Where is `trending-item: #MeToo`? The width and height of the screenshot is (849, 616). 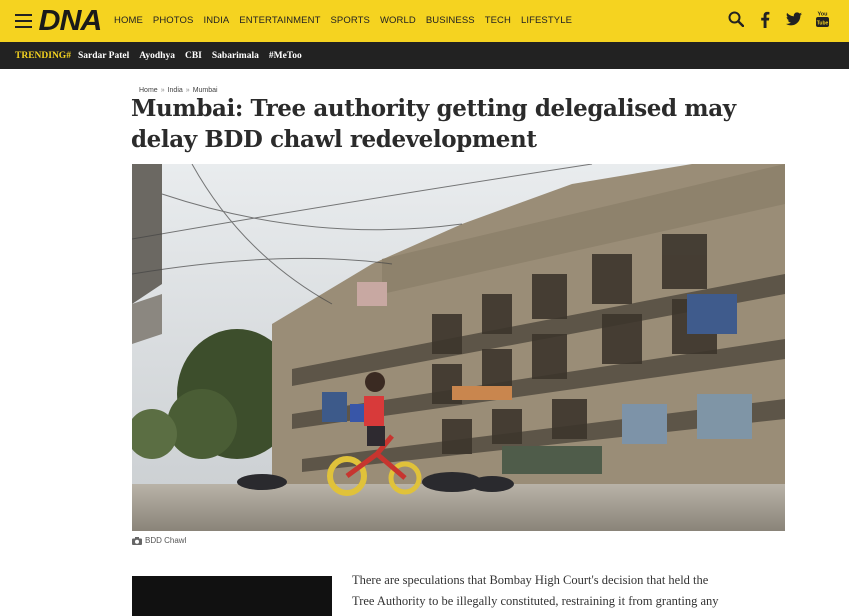 trending-item: #MeToo is located at coordinates (285, 56).